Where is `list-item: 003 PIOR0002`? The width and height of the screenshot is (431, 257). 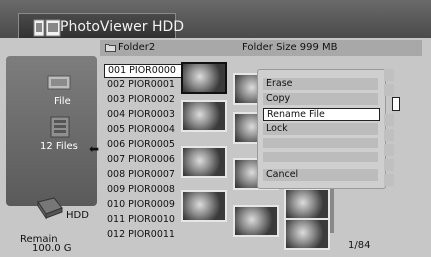
list-item: 003 PIOR0002 is located at coordinates (143, 100).